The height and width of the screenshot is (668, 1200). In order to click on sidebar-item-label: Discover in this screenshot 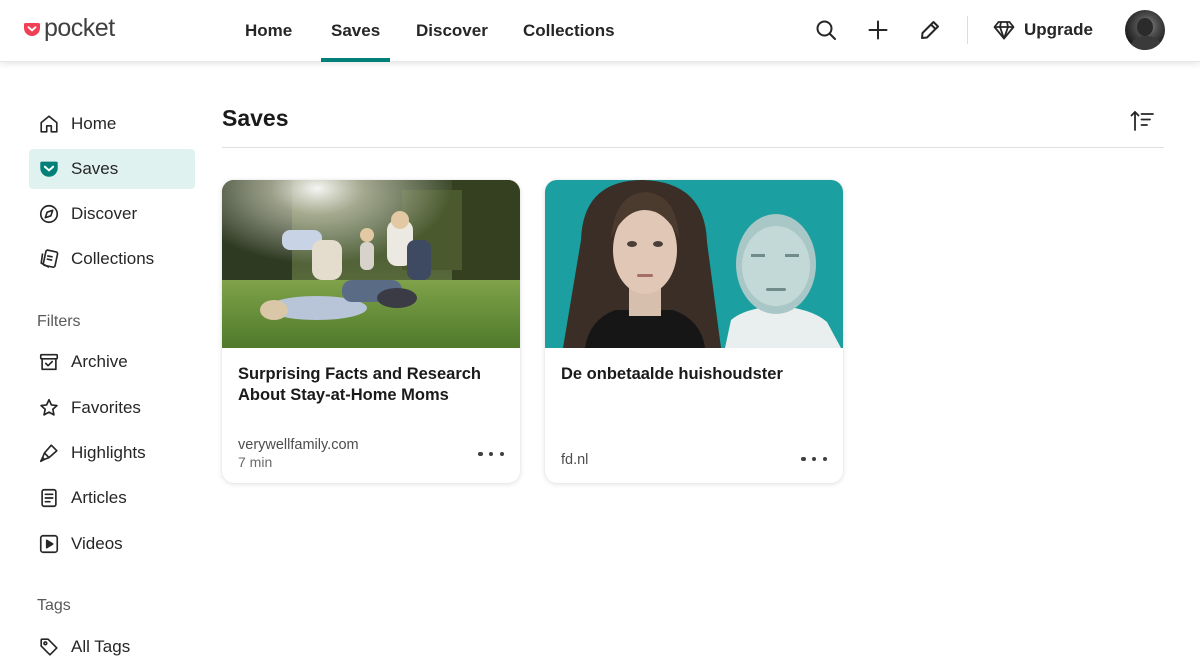, I will do `click(104, 213)`.